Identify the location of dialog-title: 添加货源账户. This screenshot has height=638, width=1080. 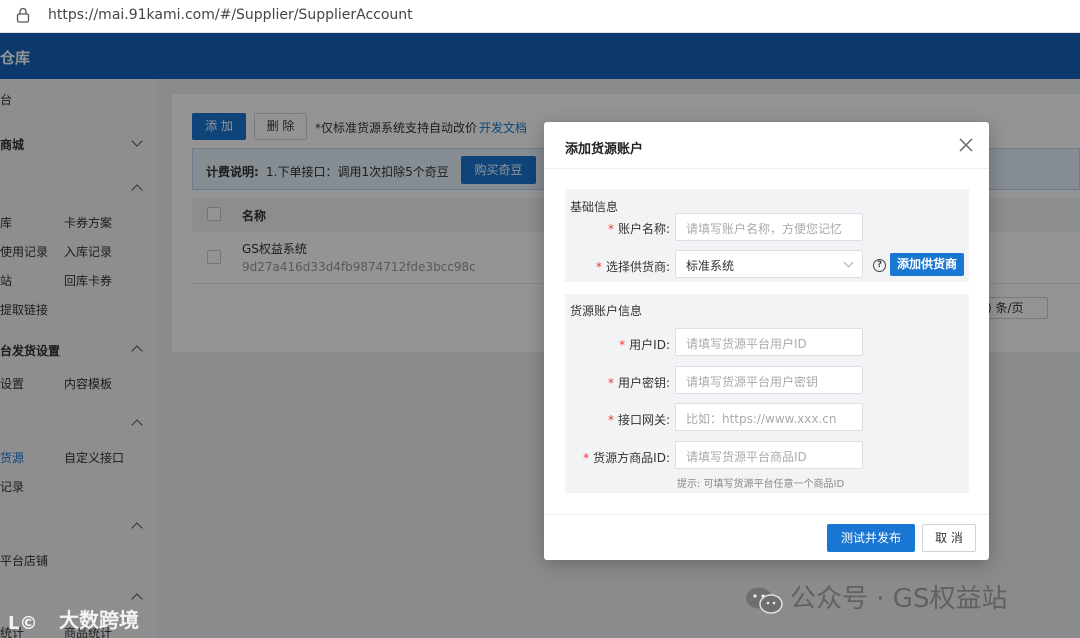
(604, 149).